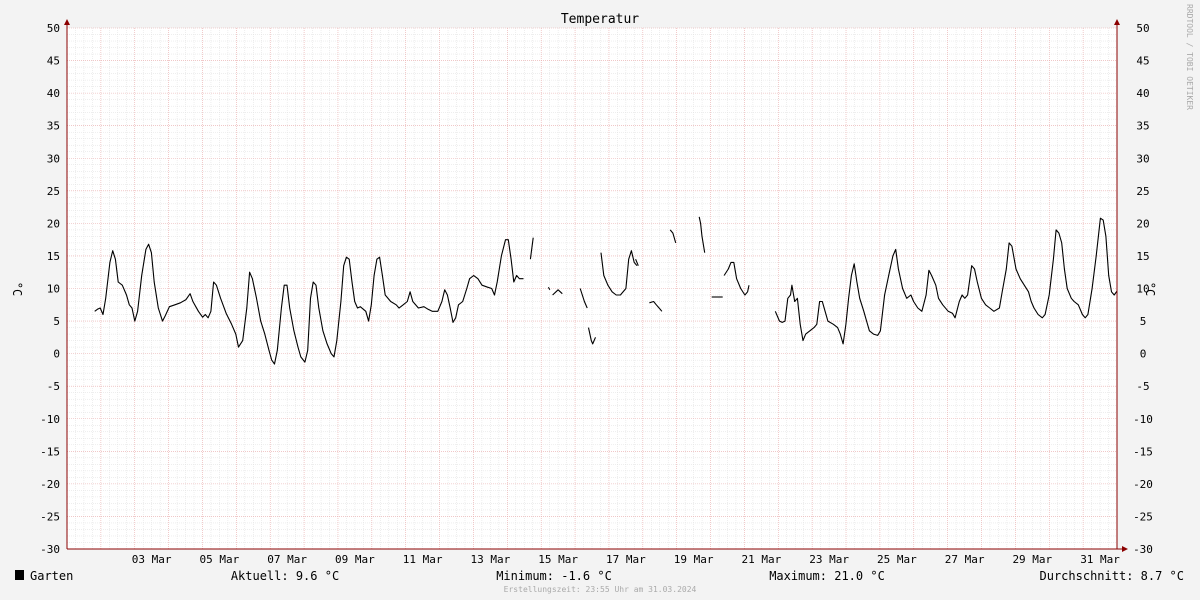 This screenshot has width=1200, height=600. I want to click on y-tick-label-right: -15, so click(1143, 451).